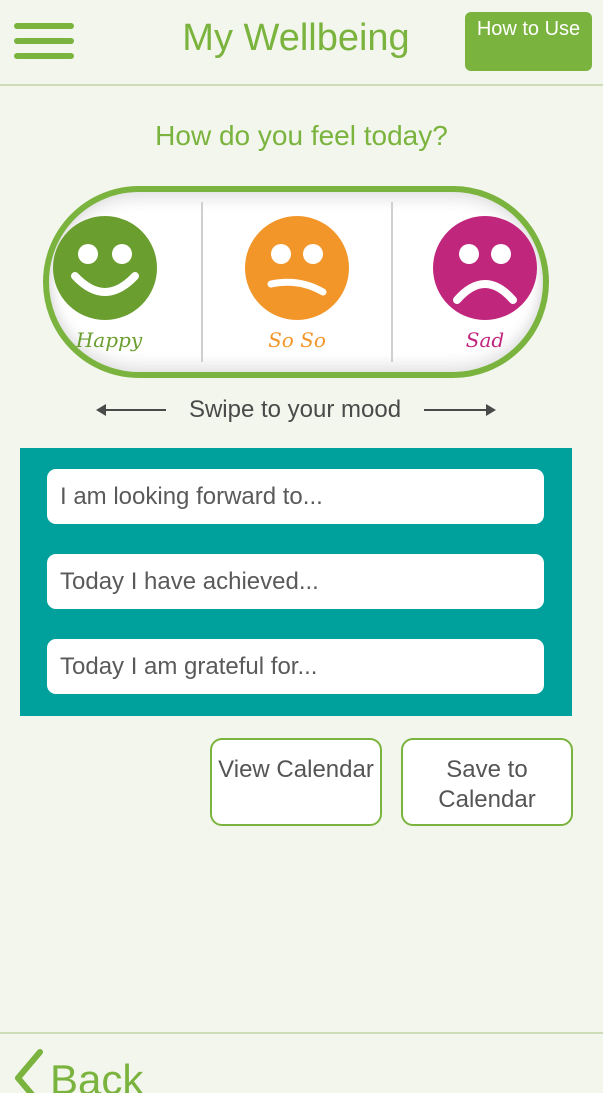 The image size is (603, 1093). I want to click on how-to-use-button: How to Use, so click(528, 41).